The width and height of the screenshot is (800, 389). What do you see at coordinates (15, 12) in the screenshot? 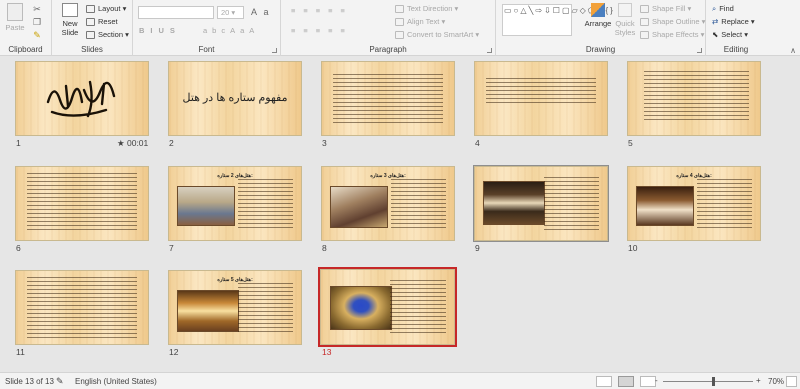
I see `paste-icon` at bounding box center [15, 12].